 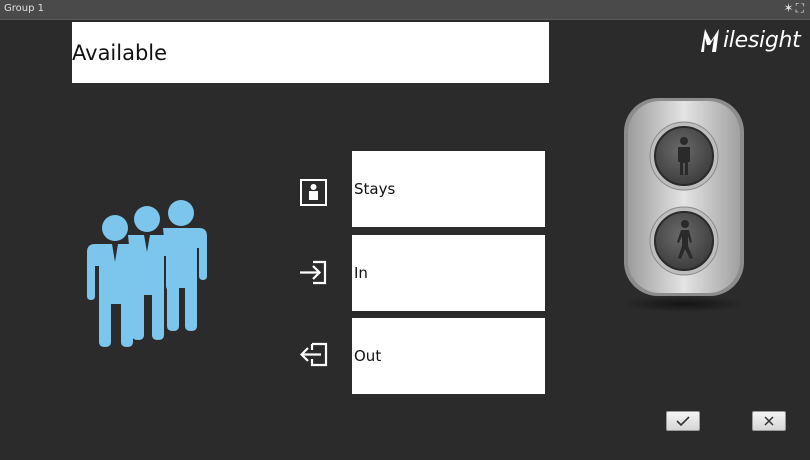 I want to click on traffic-light-icon, so click(x=684, y=205).